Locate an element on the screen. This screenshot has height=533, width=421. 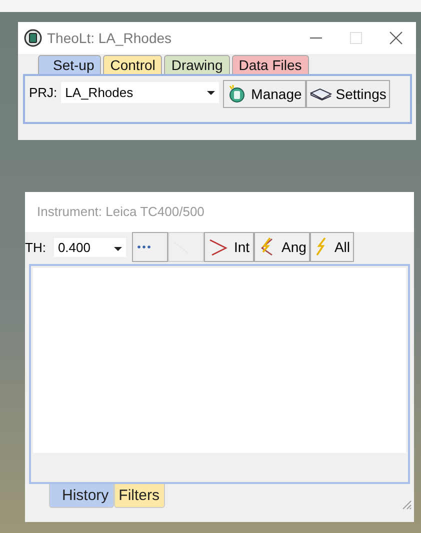
tool-button: Int is located at coordinates (229, 247).